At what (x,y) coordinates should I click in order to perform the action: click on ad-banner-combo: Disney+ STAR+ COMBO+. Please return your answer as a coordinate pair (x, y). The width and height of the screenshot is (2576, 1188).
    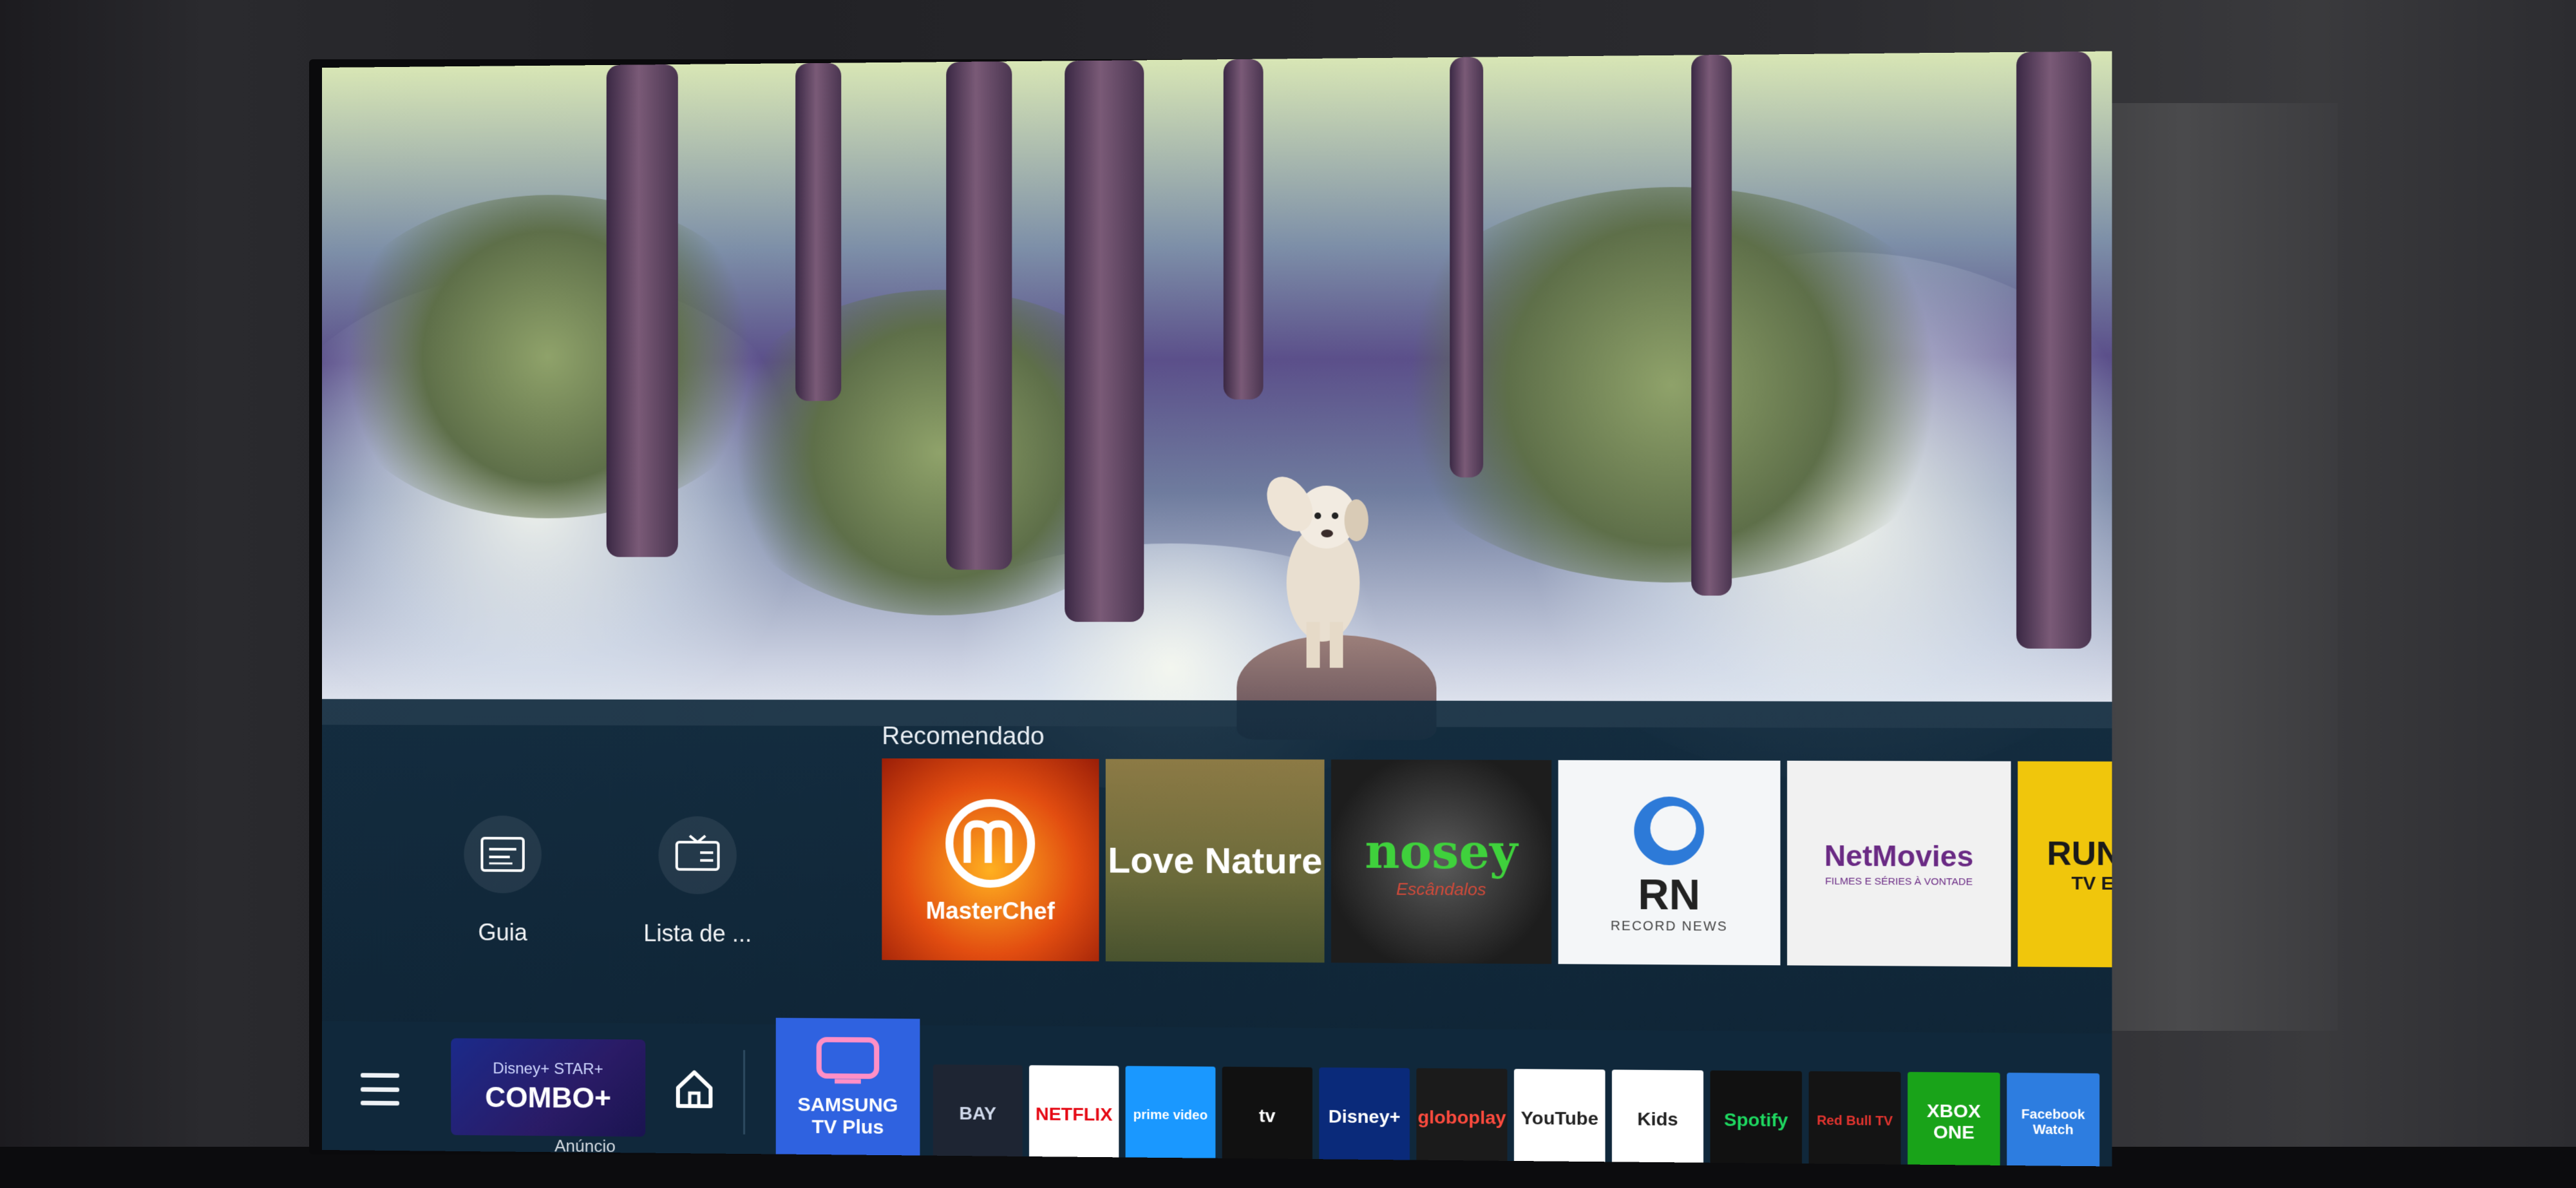
    Looking at the image, I should click on (548, 1087).